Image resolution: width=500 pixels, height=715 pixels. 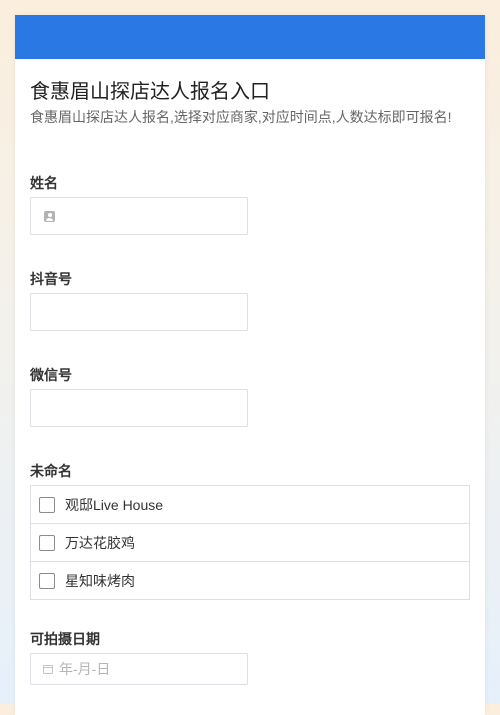 What do you see at coordinates (139, 312) in the screenshot?
I see `douyin-input` at bounding box center [139, 312].